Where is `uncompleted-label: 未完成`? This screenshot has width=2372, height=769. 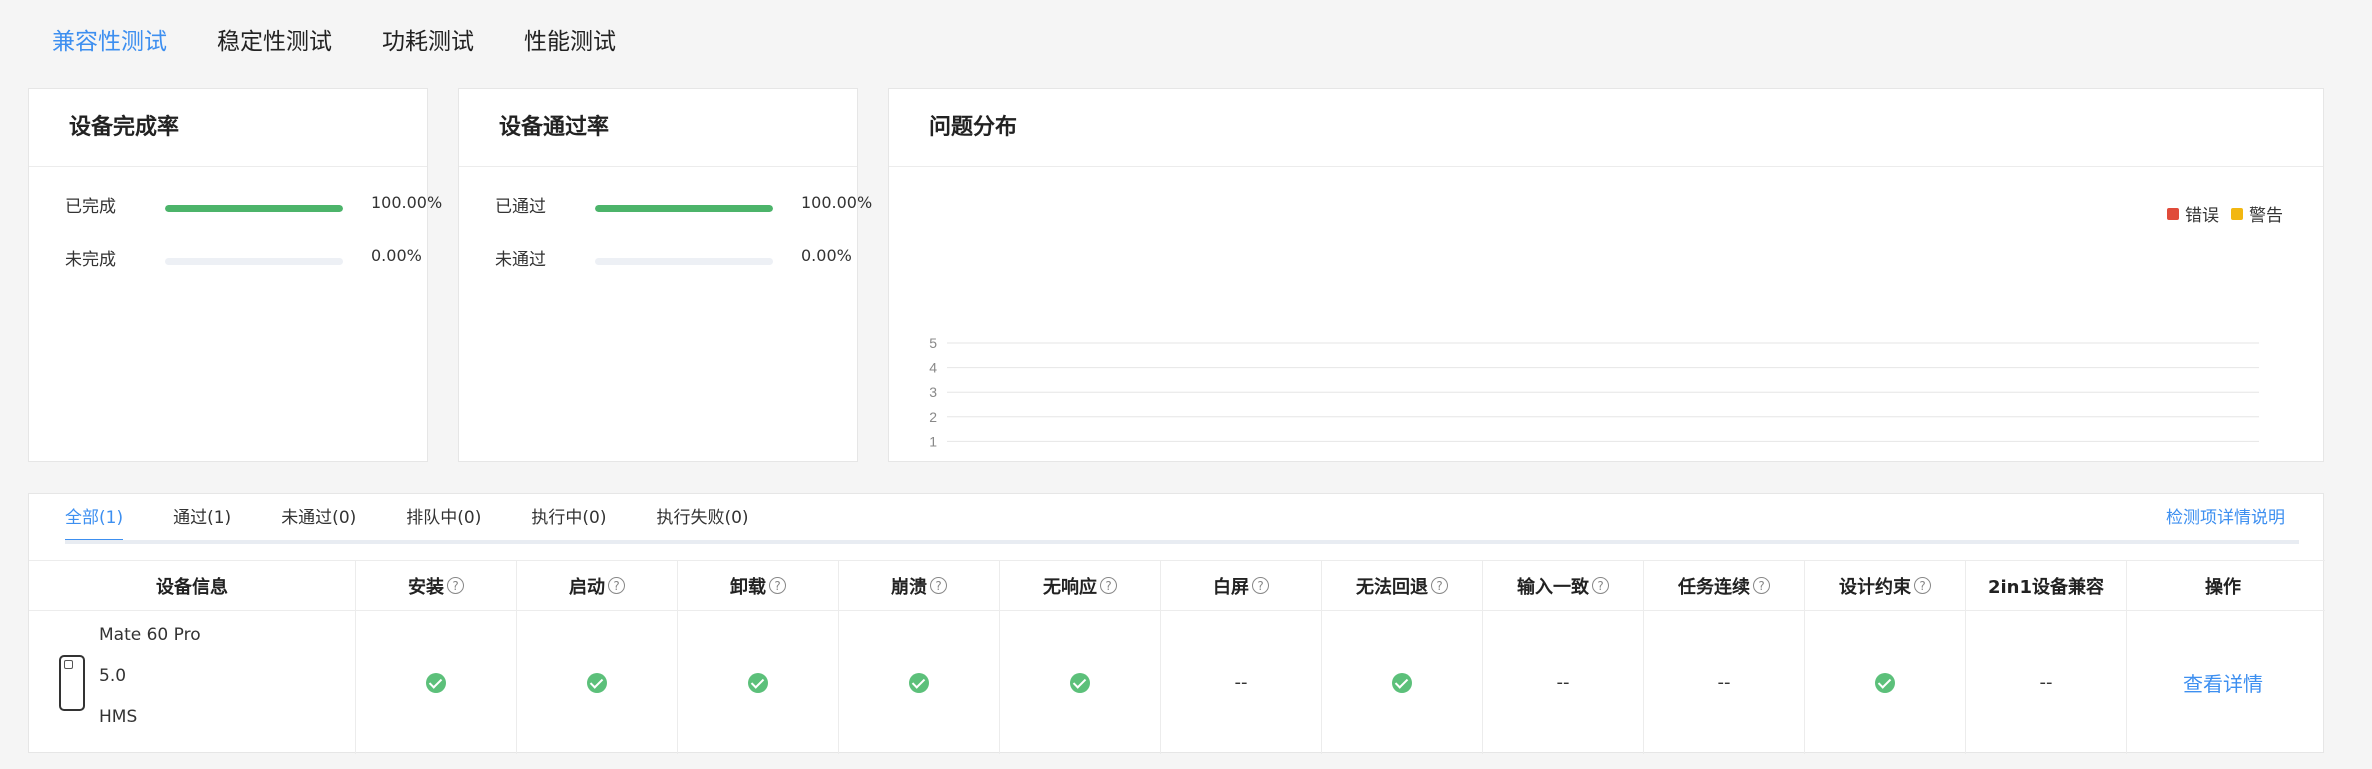 uncompleted-label: 未完成 is located at coordinates (90, 260).